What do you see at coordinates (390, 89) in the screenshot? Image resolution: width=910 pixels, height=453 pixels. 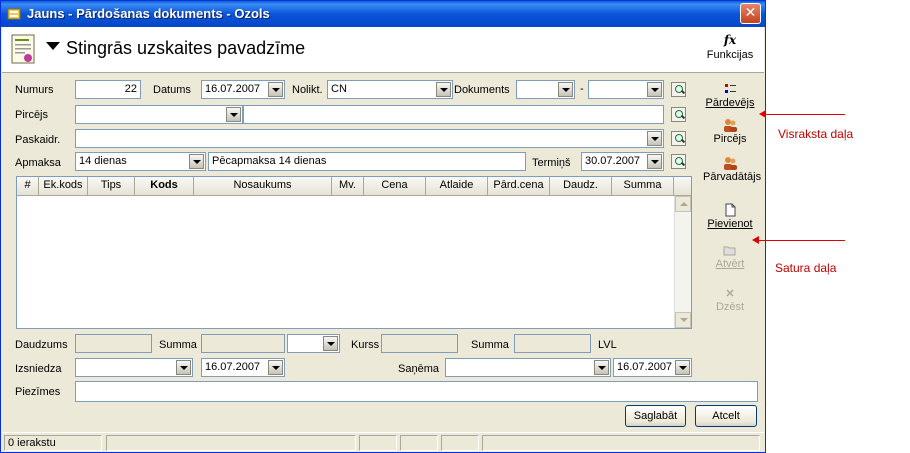 I see `noliktava-select: CN` at bounding box center [390, 89].